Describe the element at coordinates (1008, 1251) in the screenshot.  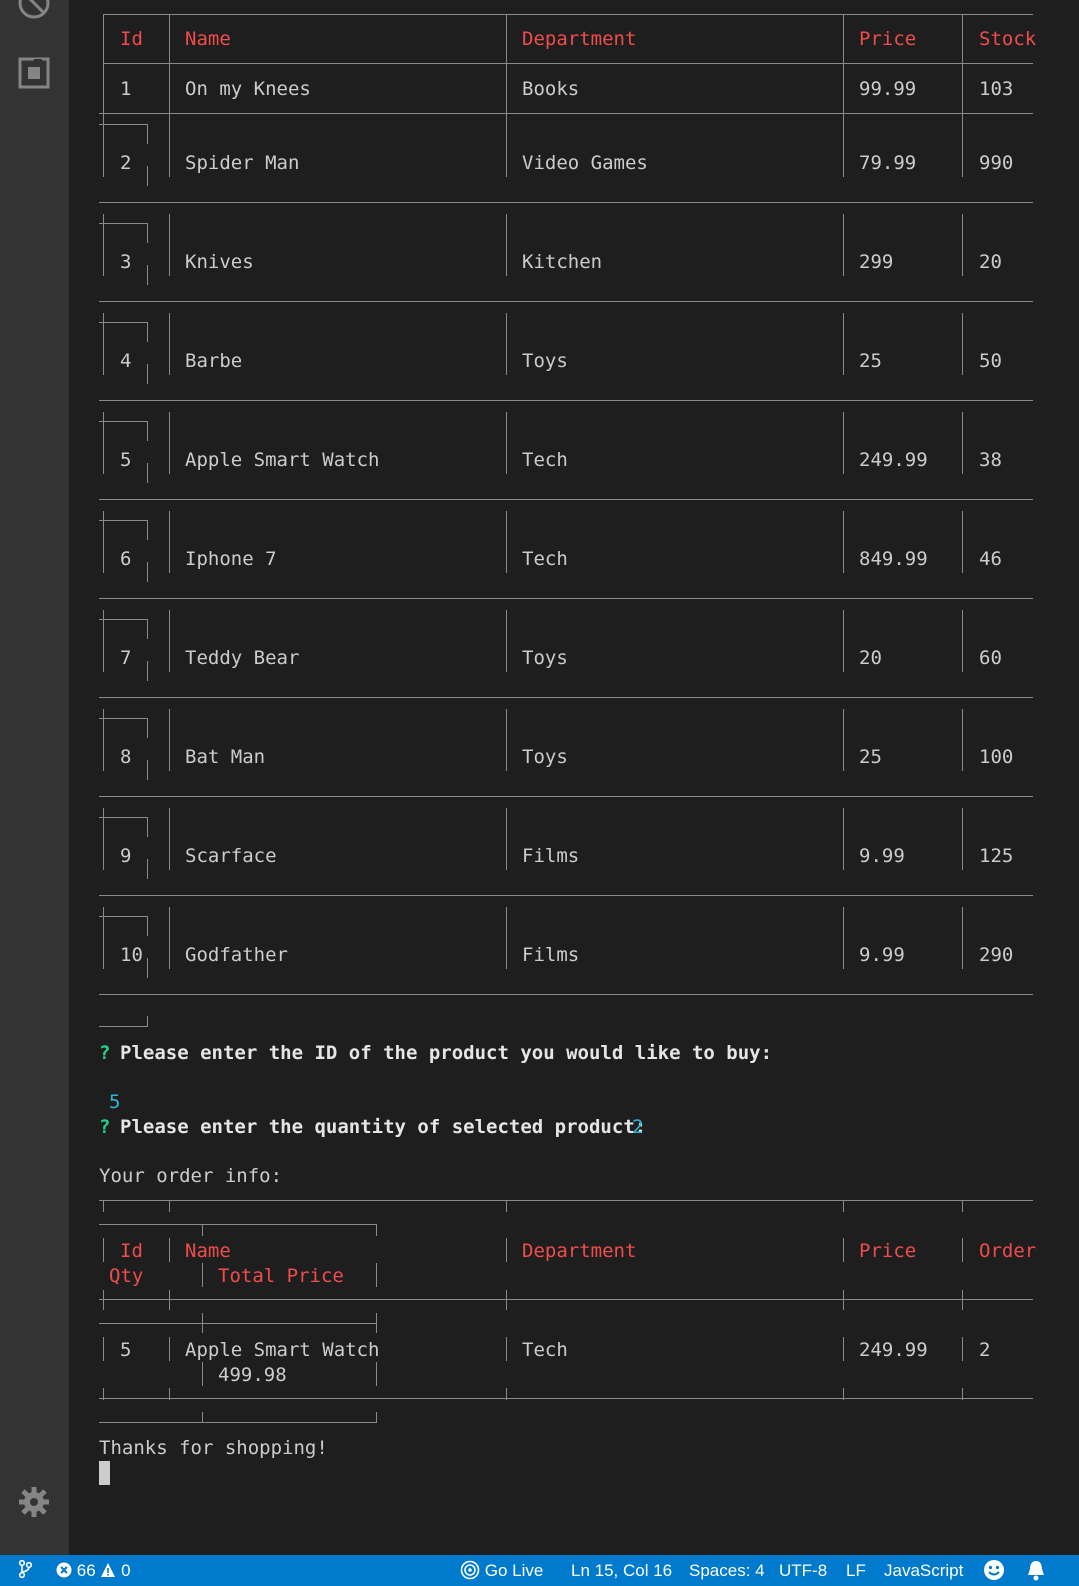
I see `column-header: Order` at that location.